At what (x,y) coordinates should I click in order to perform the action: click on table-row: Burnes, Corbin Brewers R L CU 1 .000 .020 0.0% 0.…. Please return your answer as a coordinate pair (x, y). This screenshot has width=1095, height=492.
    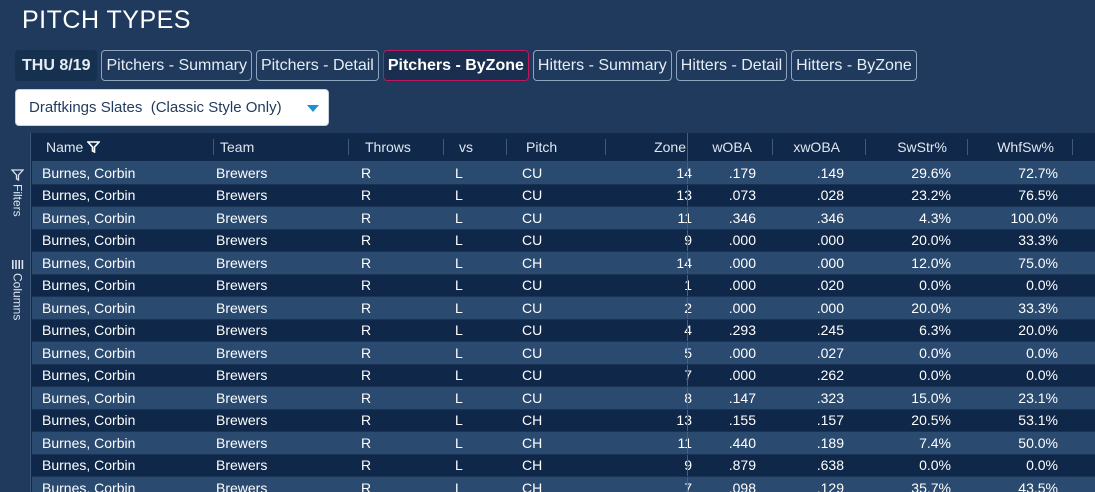
    Looking at the image, I should click on (563, 285).